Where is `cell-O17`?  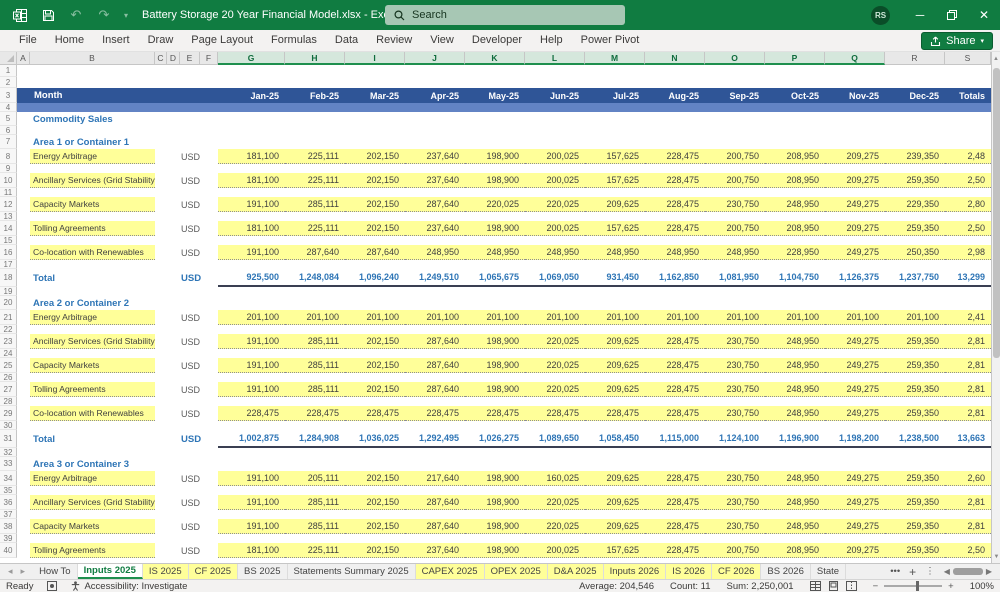 cell-O17 is located at coordinates (735, 264).